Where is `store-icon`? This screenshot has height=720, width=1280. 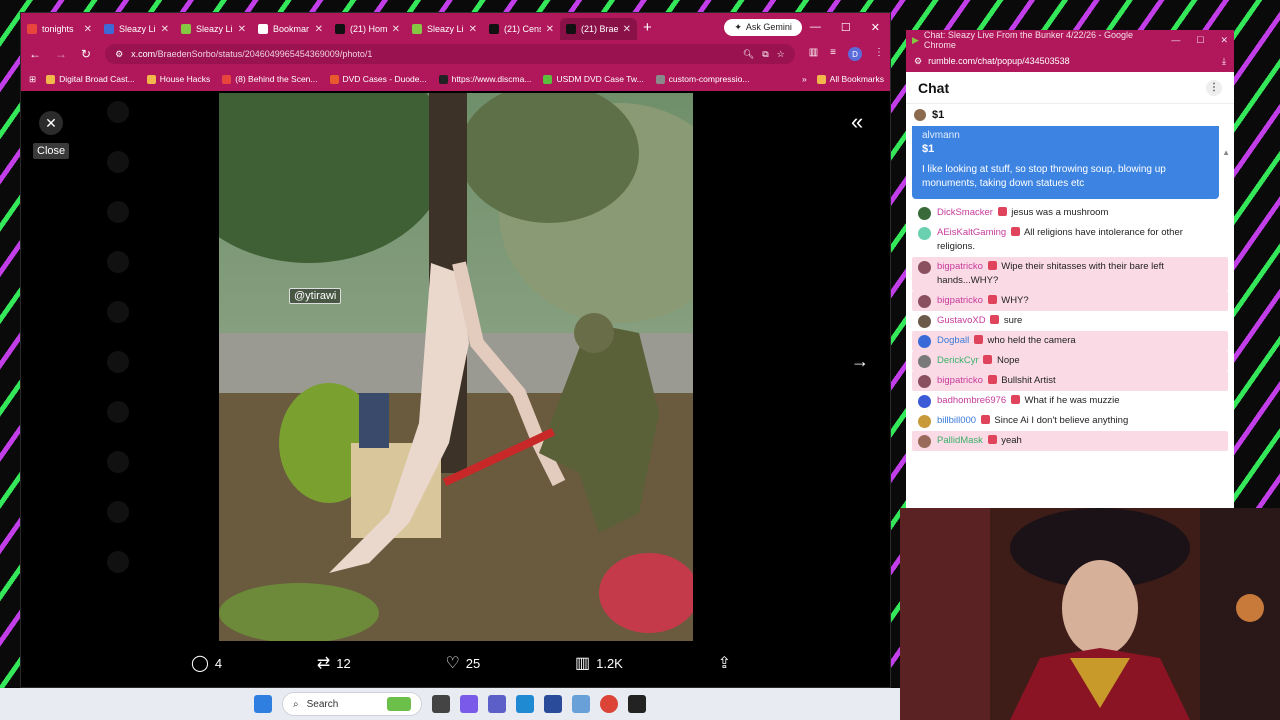 store-icon is located at coordinates (553, 704).